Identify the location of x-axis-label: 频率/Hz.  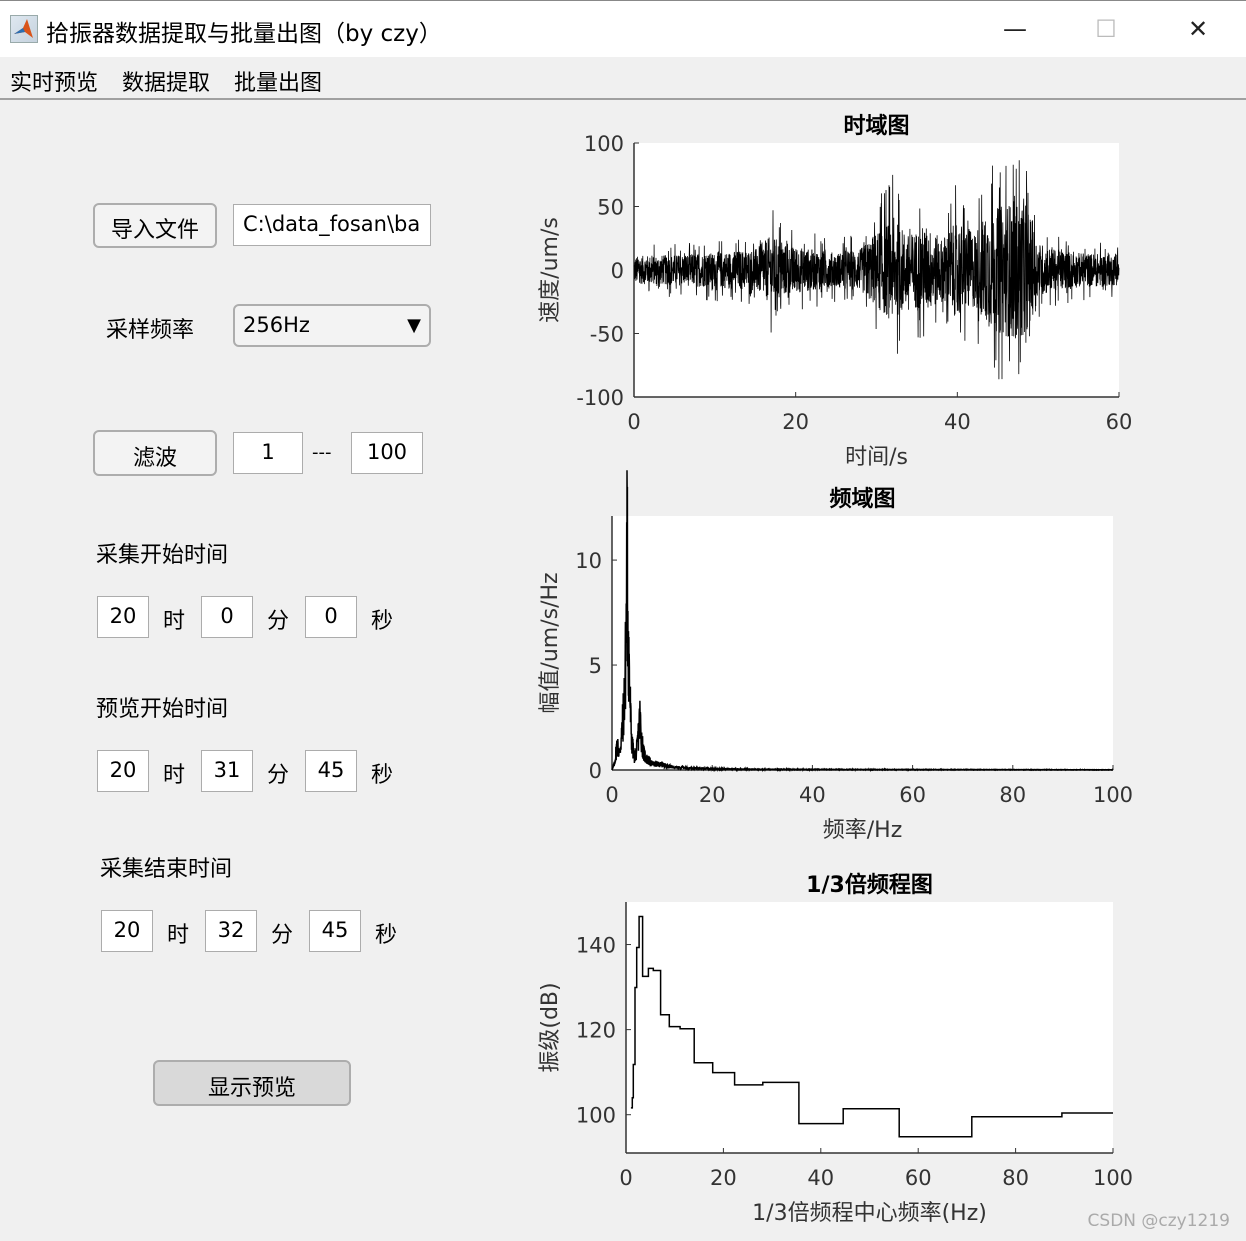
(863, 830).